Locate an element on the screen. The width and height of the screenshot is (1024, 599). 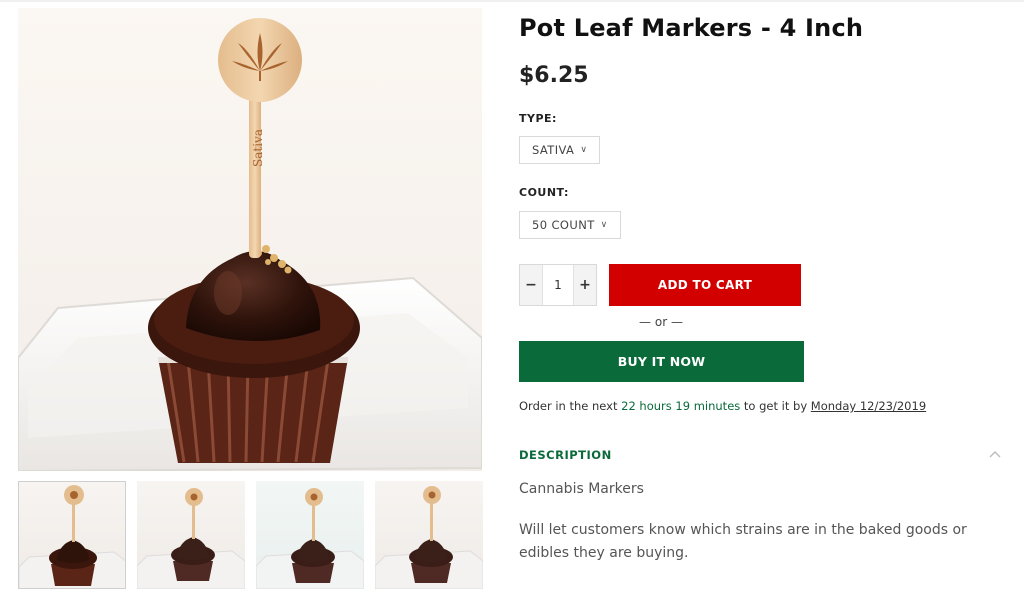
delivery-prefix: Order in the next is located at coordinates (570, 406).